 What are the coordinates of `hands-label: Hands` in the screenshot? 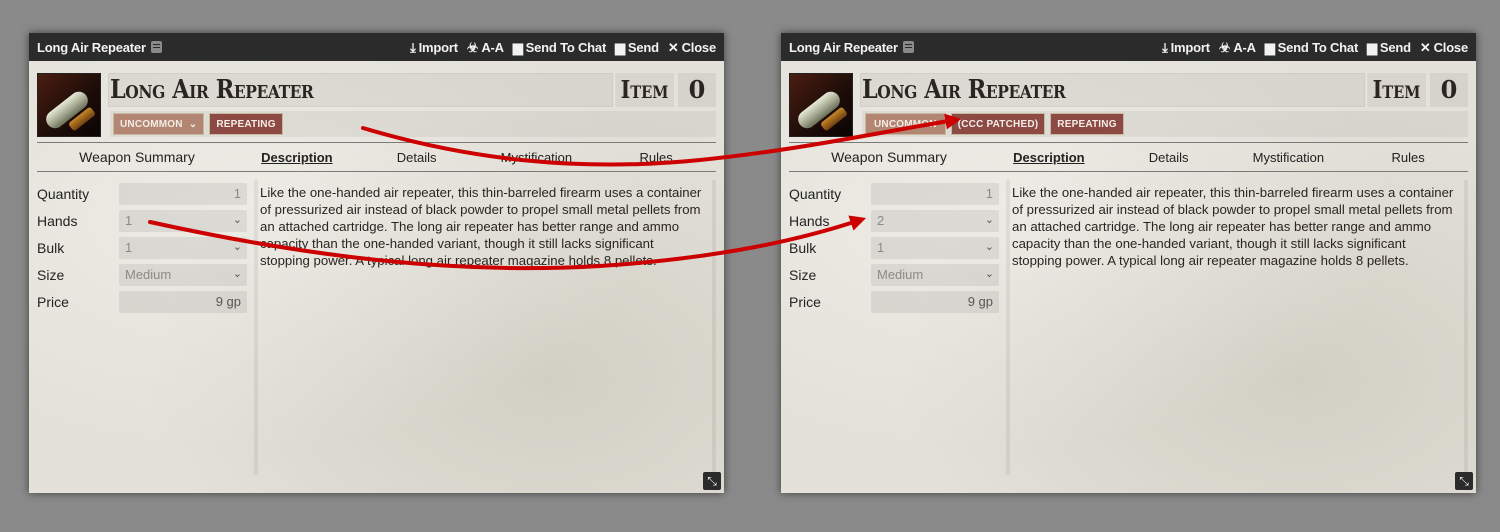 It's located at (809, 220).